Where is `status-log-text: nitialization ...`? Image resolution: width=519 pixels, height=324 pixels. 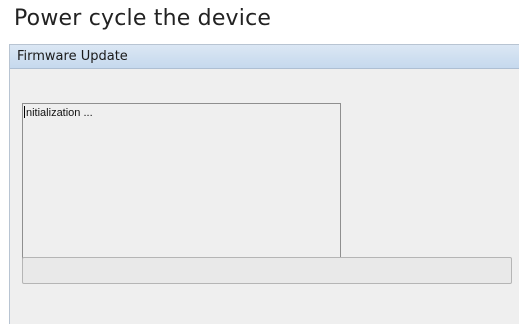
status-log-text: nitialization ... is located at coordinates (59, 113).